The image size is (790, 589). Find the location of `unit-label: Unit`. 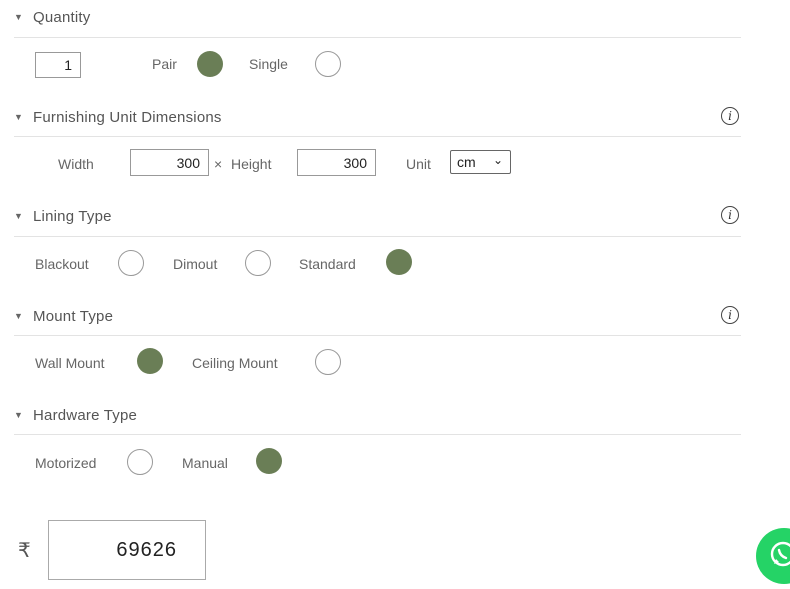

unit-label: Unit is located at coordinates (418, 164).